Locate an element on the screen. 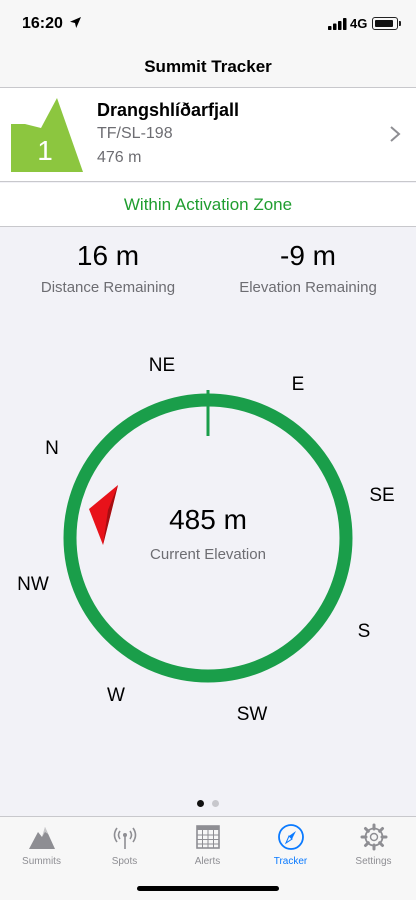 The height and width of the screenshot is (900, 416). compass-label-nw: NW is located at coordinates (33, 584).